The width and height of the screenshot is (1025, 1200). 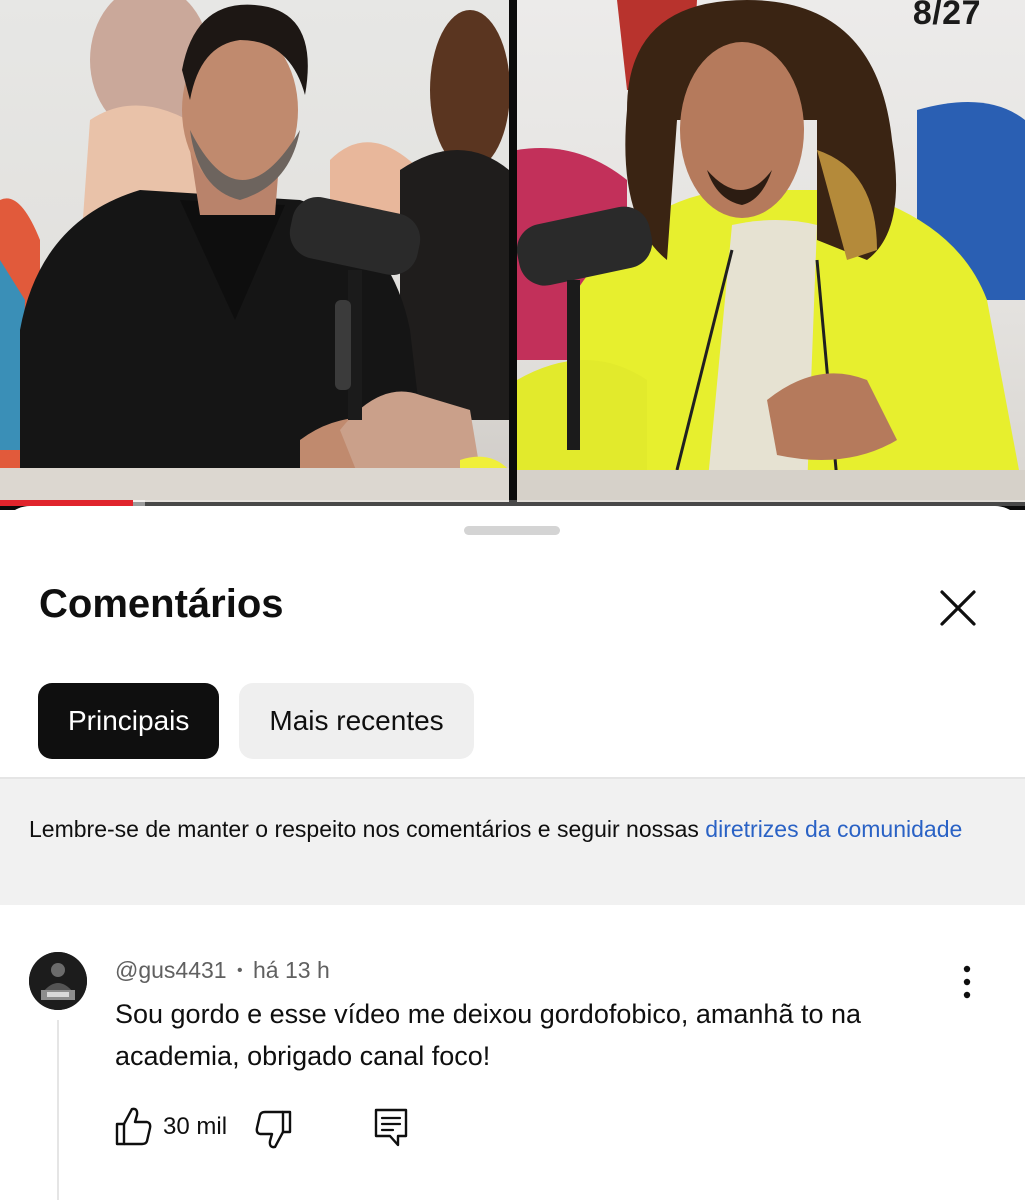 I want to click on chip-mais-recentes: Mais recentes, so click(x=356, y=721).